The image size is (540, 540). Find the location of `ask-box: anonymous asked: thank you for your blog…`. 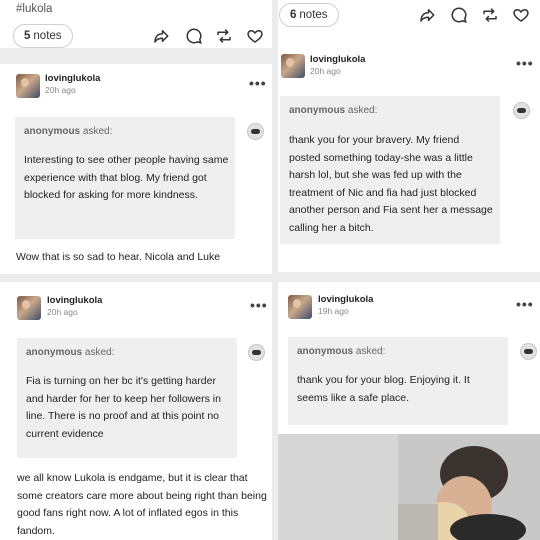

ask-box: anonymous asked: thank you for your blog… is located at coordinates (398, 381).